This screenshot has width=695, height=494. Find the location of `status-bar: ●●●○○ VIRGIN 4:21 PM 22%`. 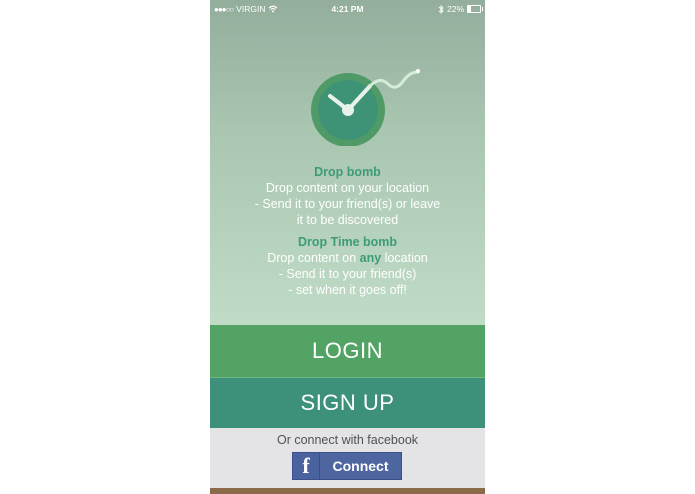

status-bar: ●●●○○ VIRGIN 4:21 PM 22% is located at coordinates (347, 9).